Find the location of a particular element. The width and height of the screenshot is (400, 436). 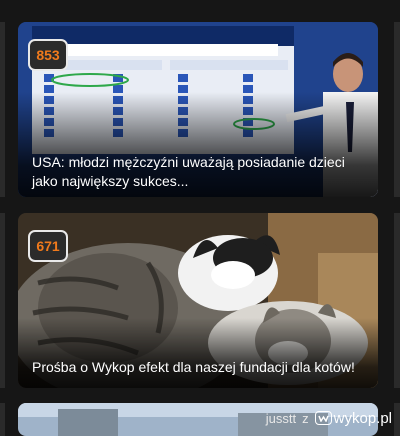

brand: wykop.pl is located at coordinates (353, 418).